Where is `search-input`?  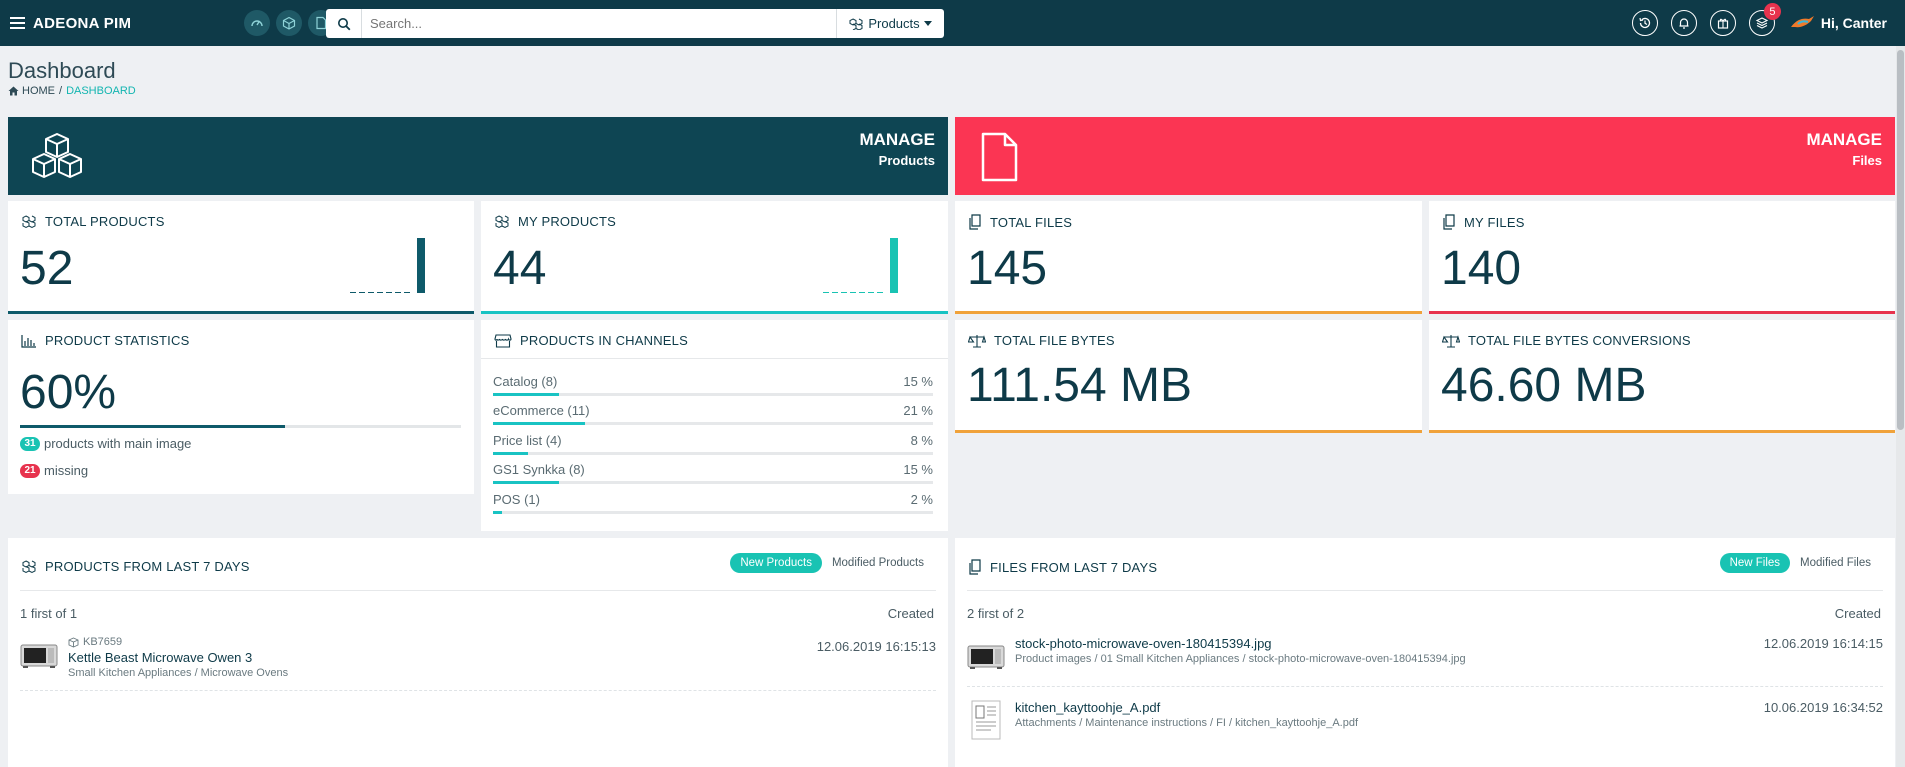 search-input is located at coordinates (599, 23).